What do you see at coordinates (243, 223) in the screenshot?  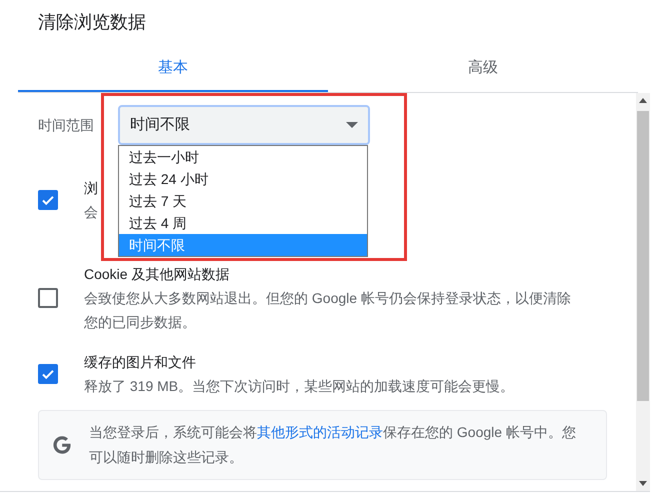 I see `dropdown-option: 过去 4 周` at bounding box center [243, 223].